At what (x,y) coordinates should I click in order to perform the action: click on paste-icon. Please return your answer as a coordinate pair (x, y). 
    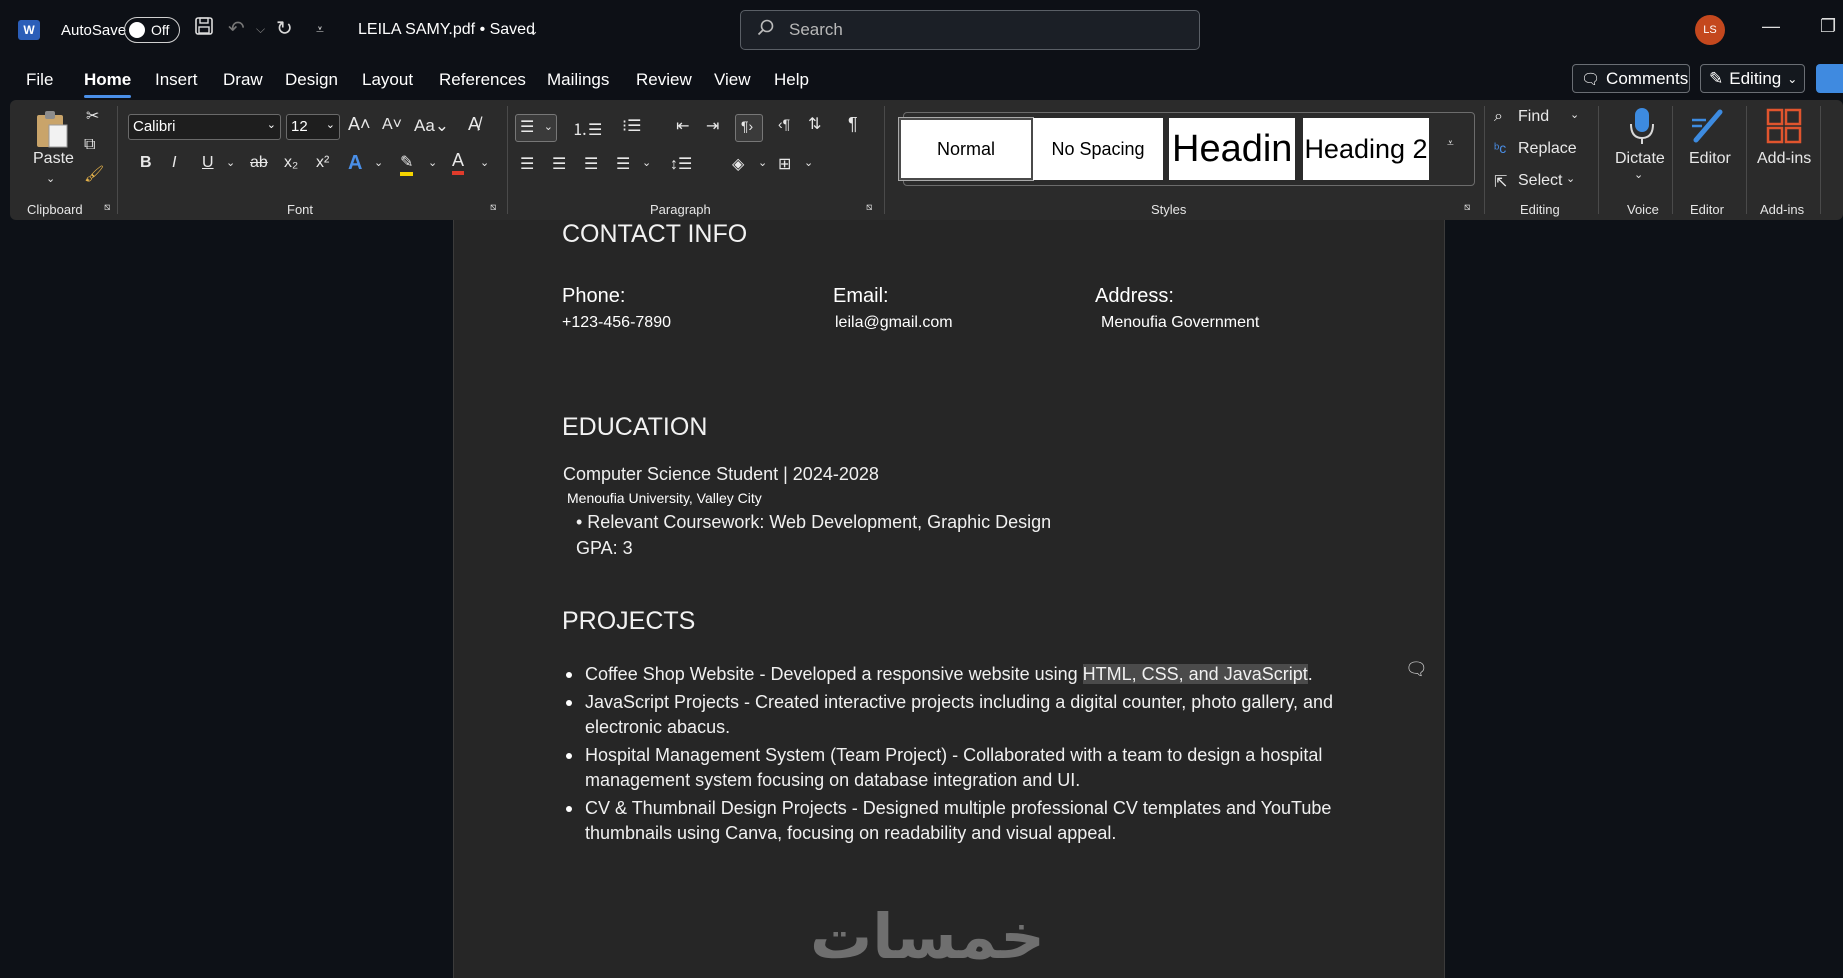
    Looking at the image, I should click on (52, 130).